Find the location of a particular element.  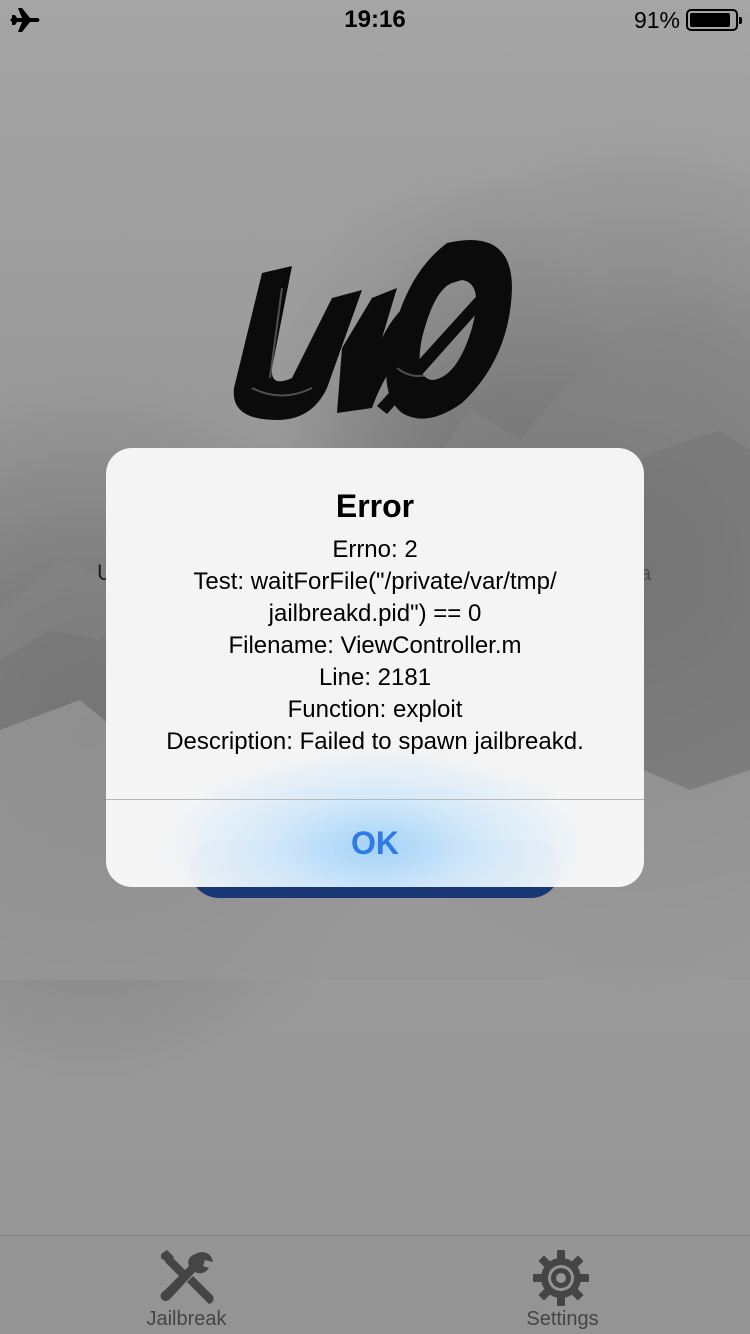

alert-line-line: Line: 2181 is located at coordinates (375, 677).